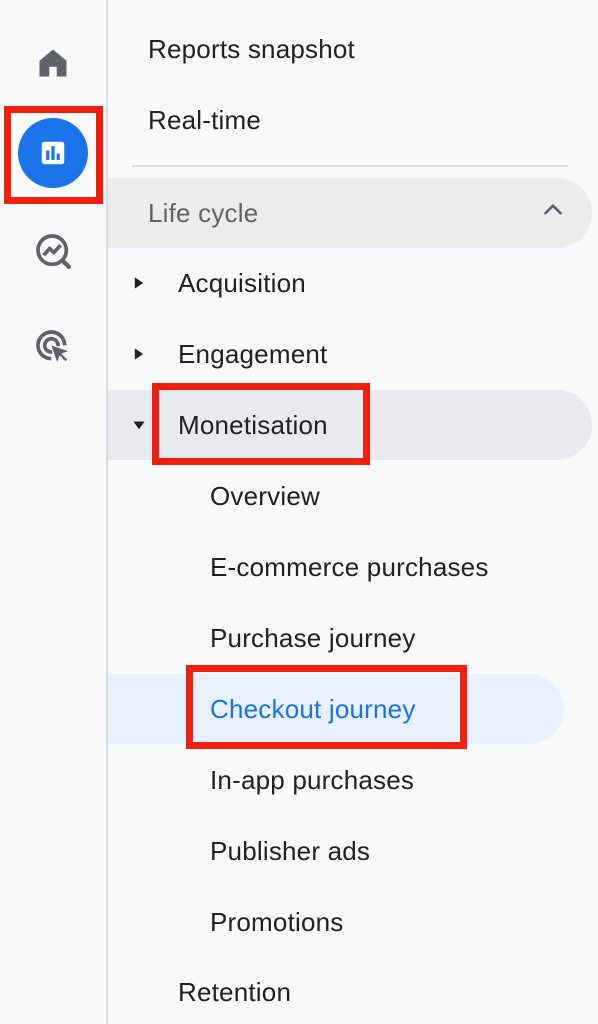  Describe the element at coordinates (350, 425) in the screenshot. I see `nav-group-monetisation: Monetisation` at that location.